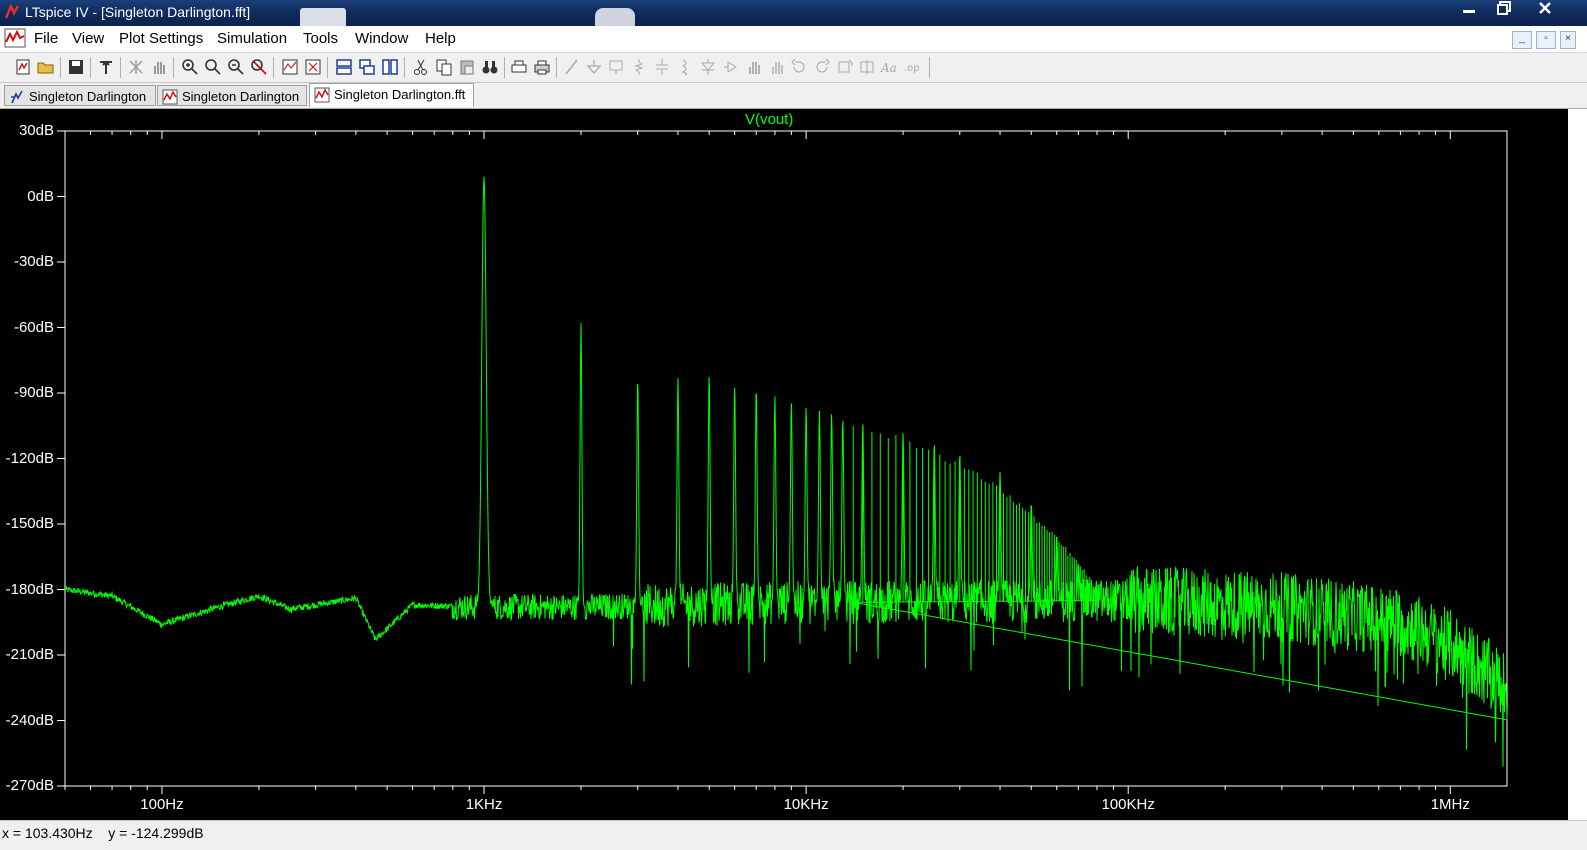 The image size is (1587, 850). I want to click on delete-pane-icon, so click(313, 67).